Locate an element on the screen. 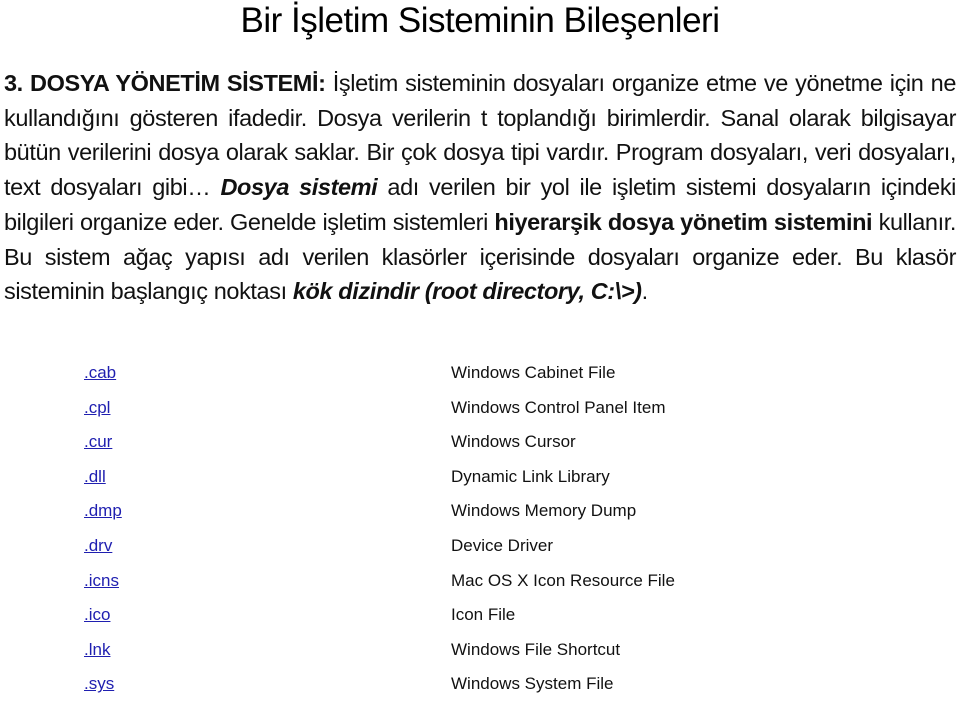 The width and height of the screenshot is (960, 706). section-heading: 3. DOSYA YÖNETİM SİSTEMİ: is located at coordinates (165, 83).